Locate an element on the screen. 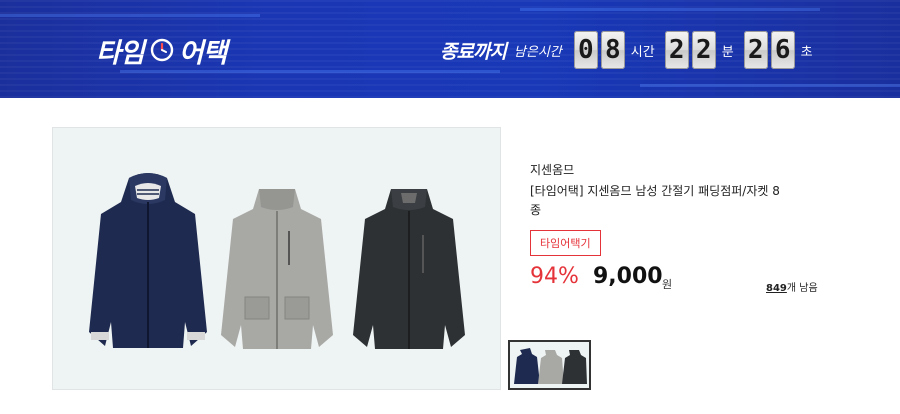 The image size is (900, 414). timeattack-logo: 타임 어택 is located at coordinates (162, 50).